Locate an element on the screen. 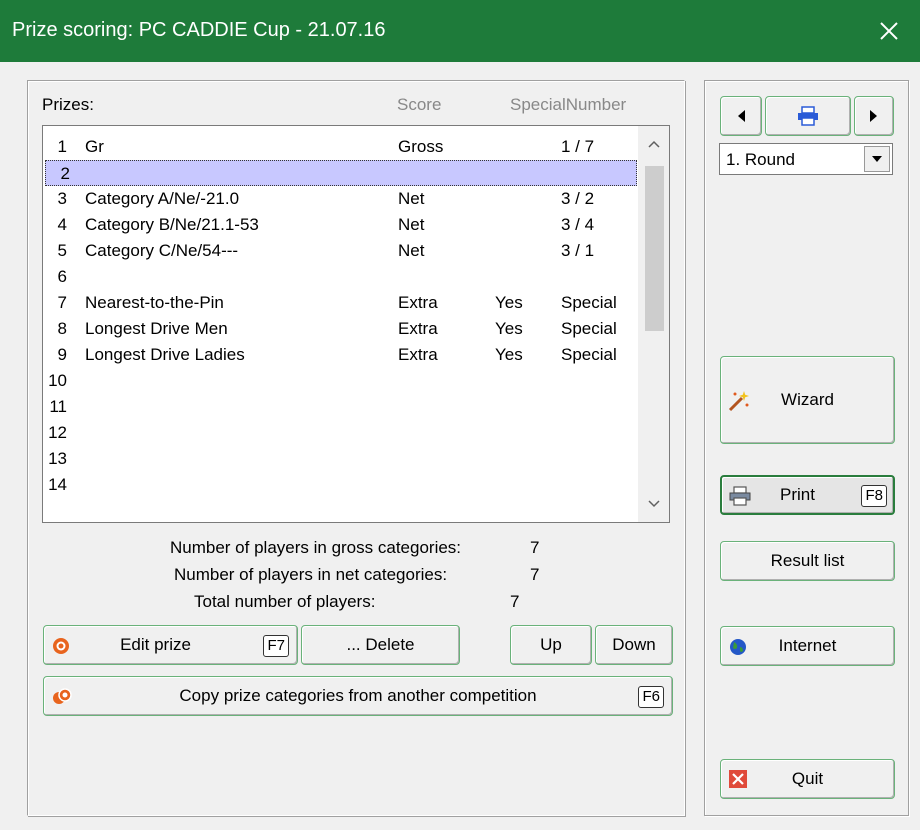 The height and width of the screenshot is (830, 920). up-label: Up is located at coordinates (551, 644).